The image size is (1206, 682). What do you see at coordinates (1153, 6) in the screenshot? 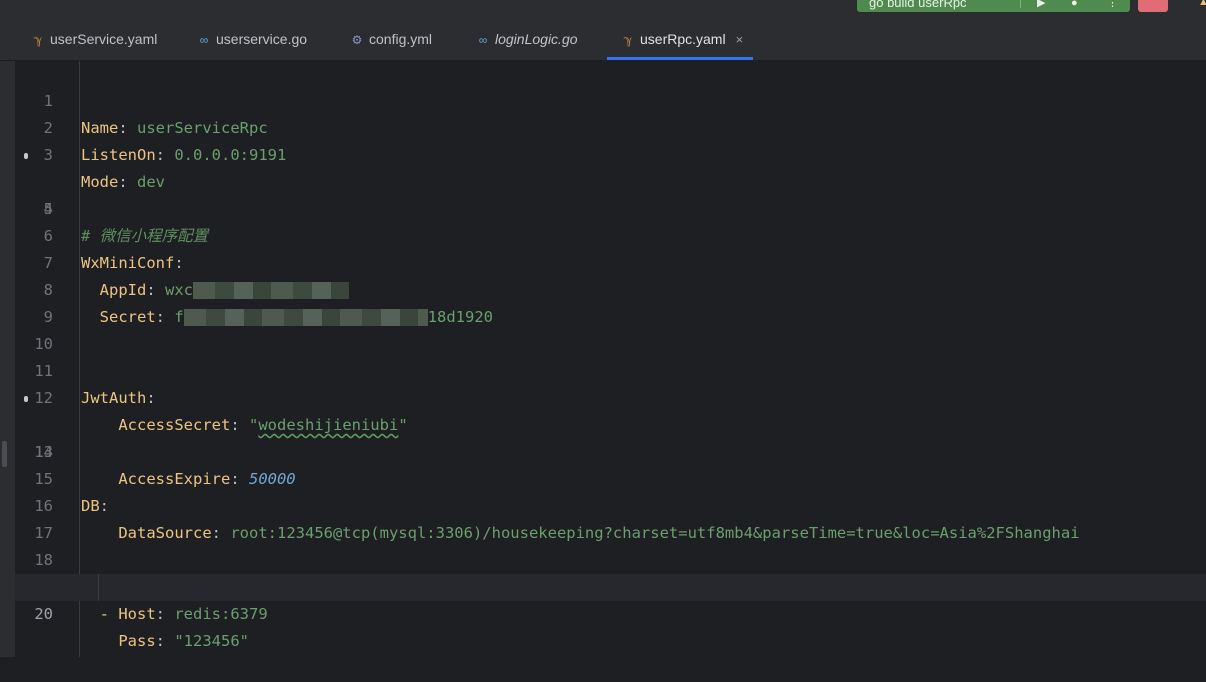
I see `stop-button` at bounding box center [1153, 6].